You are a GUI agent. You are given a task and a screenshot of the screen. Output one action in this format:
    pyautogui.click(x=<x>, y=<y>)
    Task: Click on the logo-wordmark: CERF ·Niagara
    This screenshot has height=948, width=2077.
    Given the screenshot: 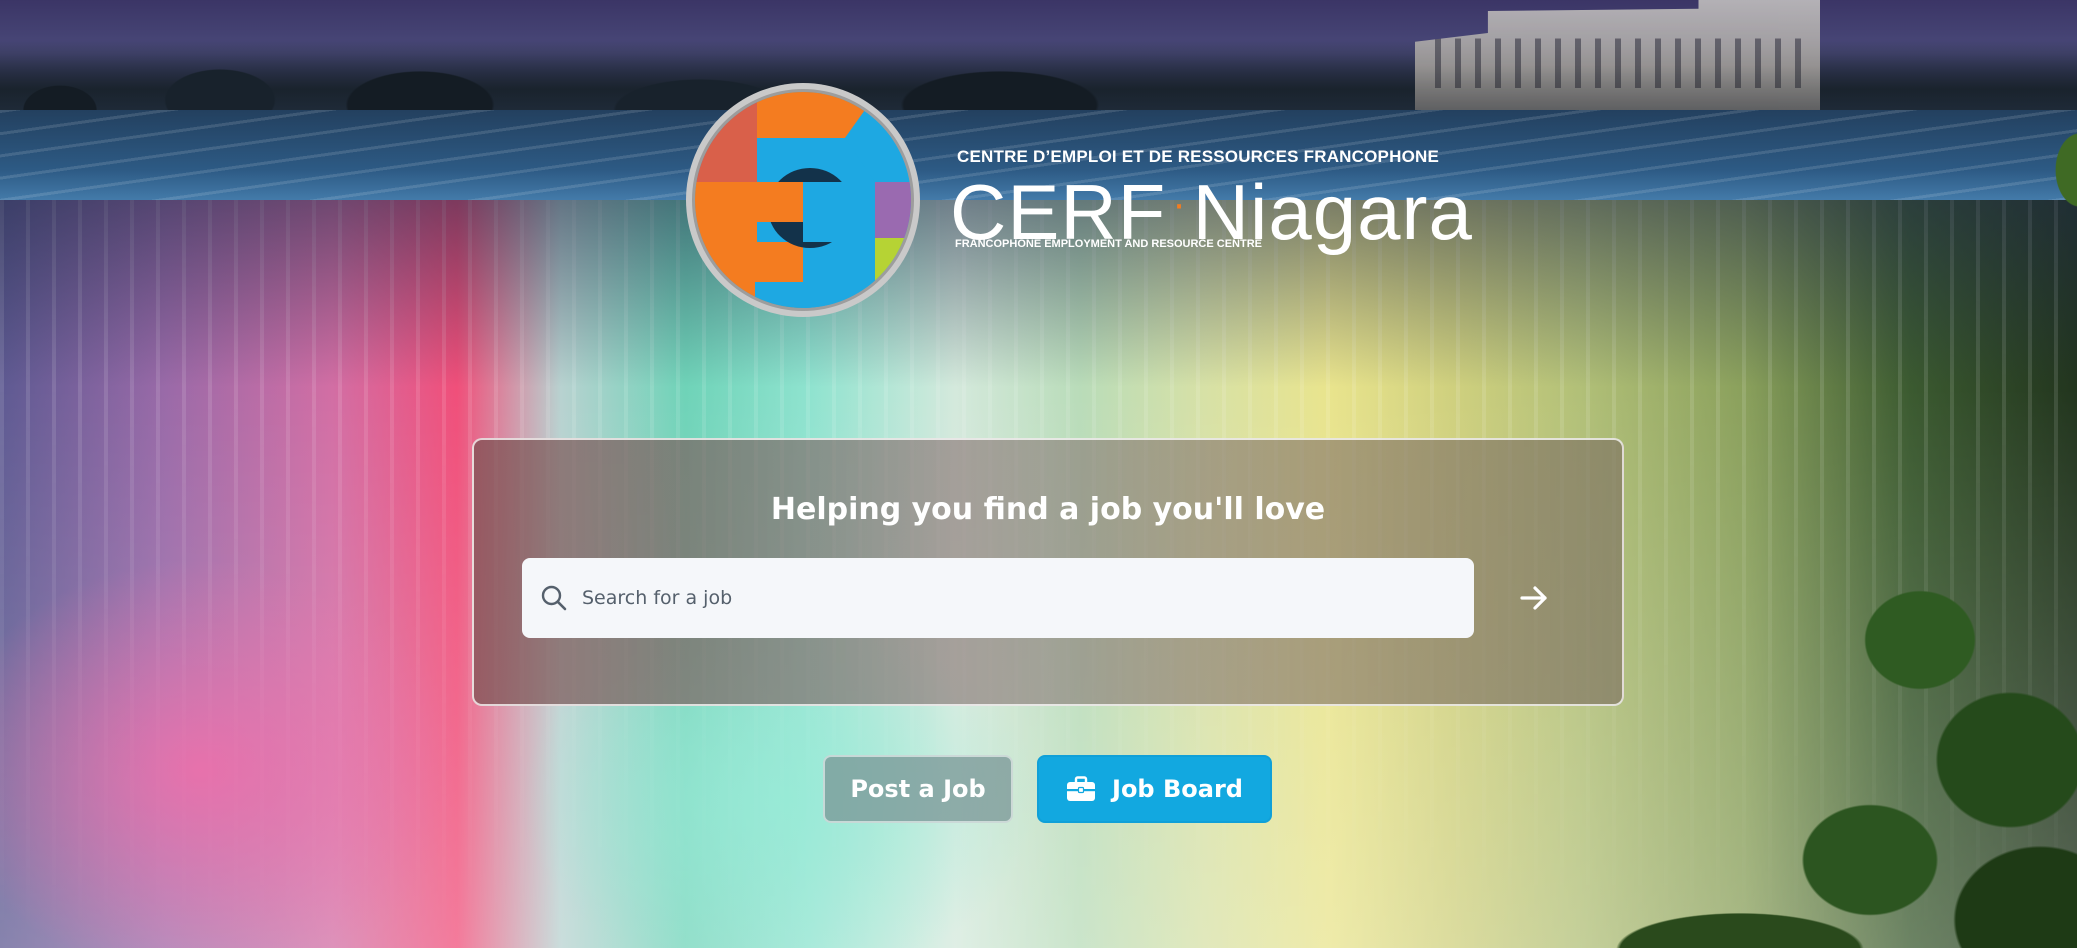 What is the action you would take?
    pyautogui.click(x=1211, y=208)
    